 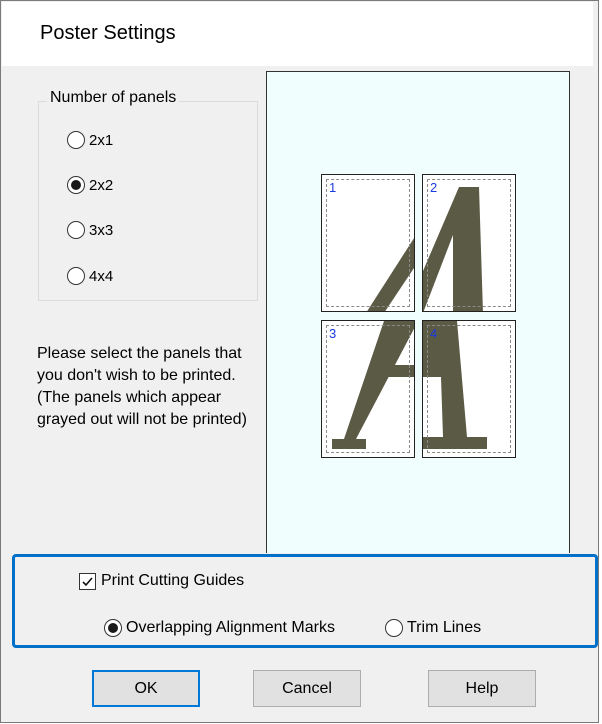 What do you see at coordinates (444, 627) in the screenshot?
I see `trim-lines-label: Trim Lines` at bounding box center [444, 627].